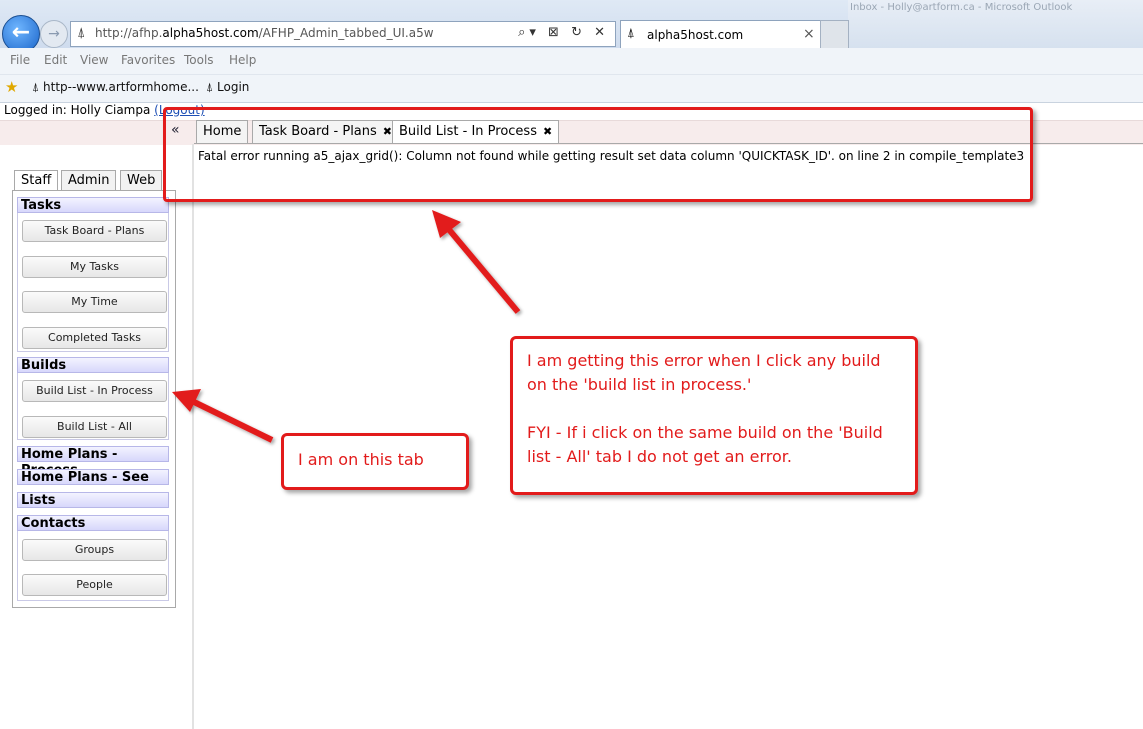  I want to click on arrow-to-tab-icon, so click(223, 416).